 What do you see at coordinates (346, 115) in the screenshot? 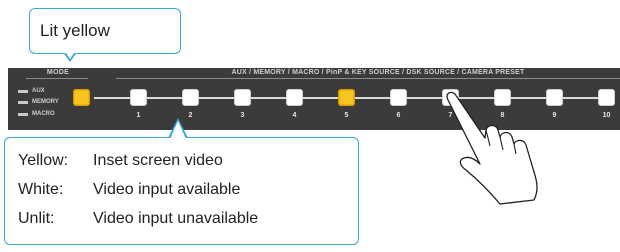
I see `button-number: 5` at bounding box center [346, 115].